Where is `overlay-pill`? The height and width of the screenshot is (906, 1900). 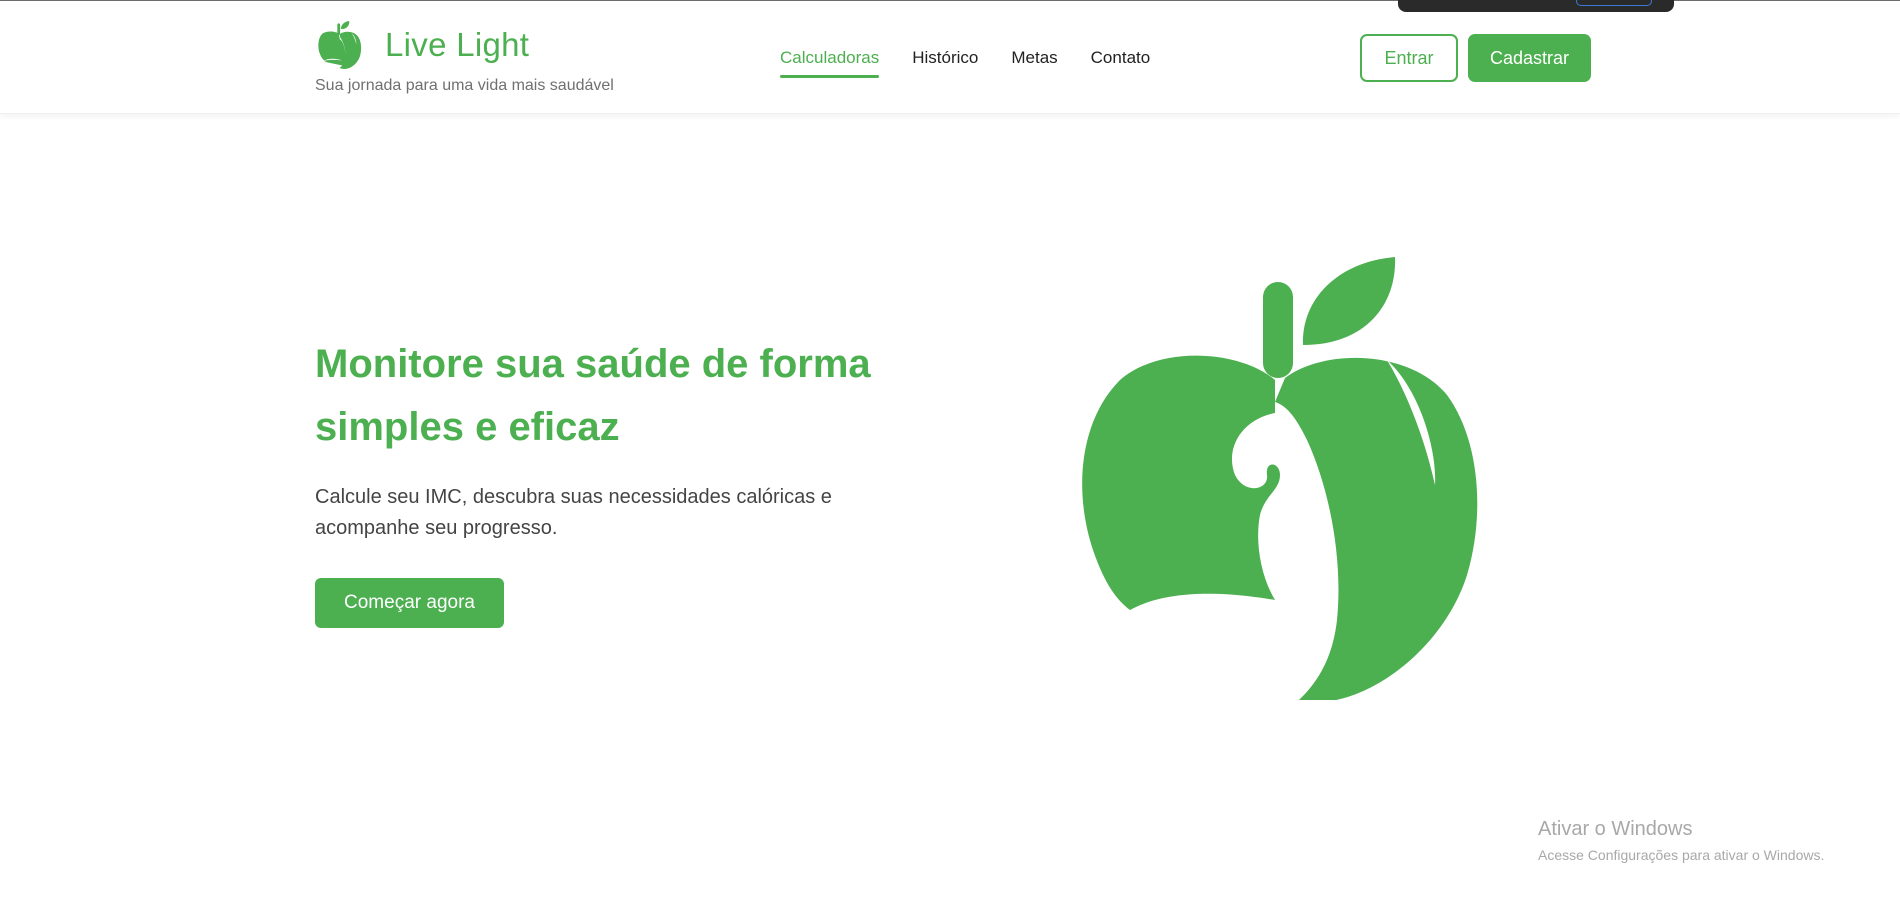 overlay-pill is located at coordinates (1614, 3).